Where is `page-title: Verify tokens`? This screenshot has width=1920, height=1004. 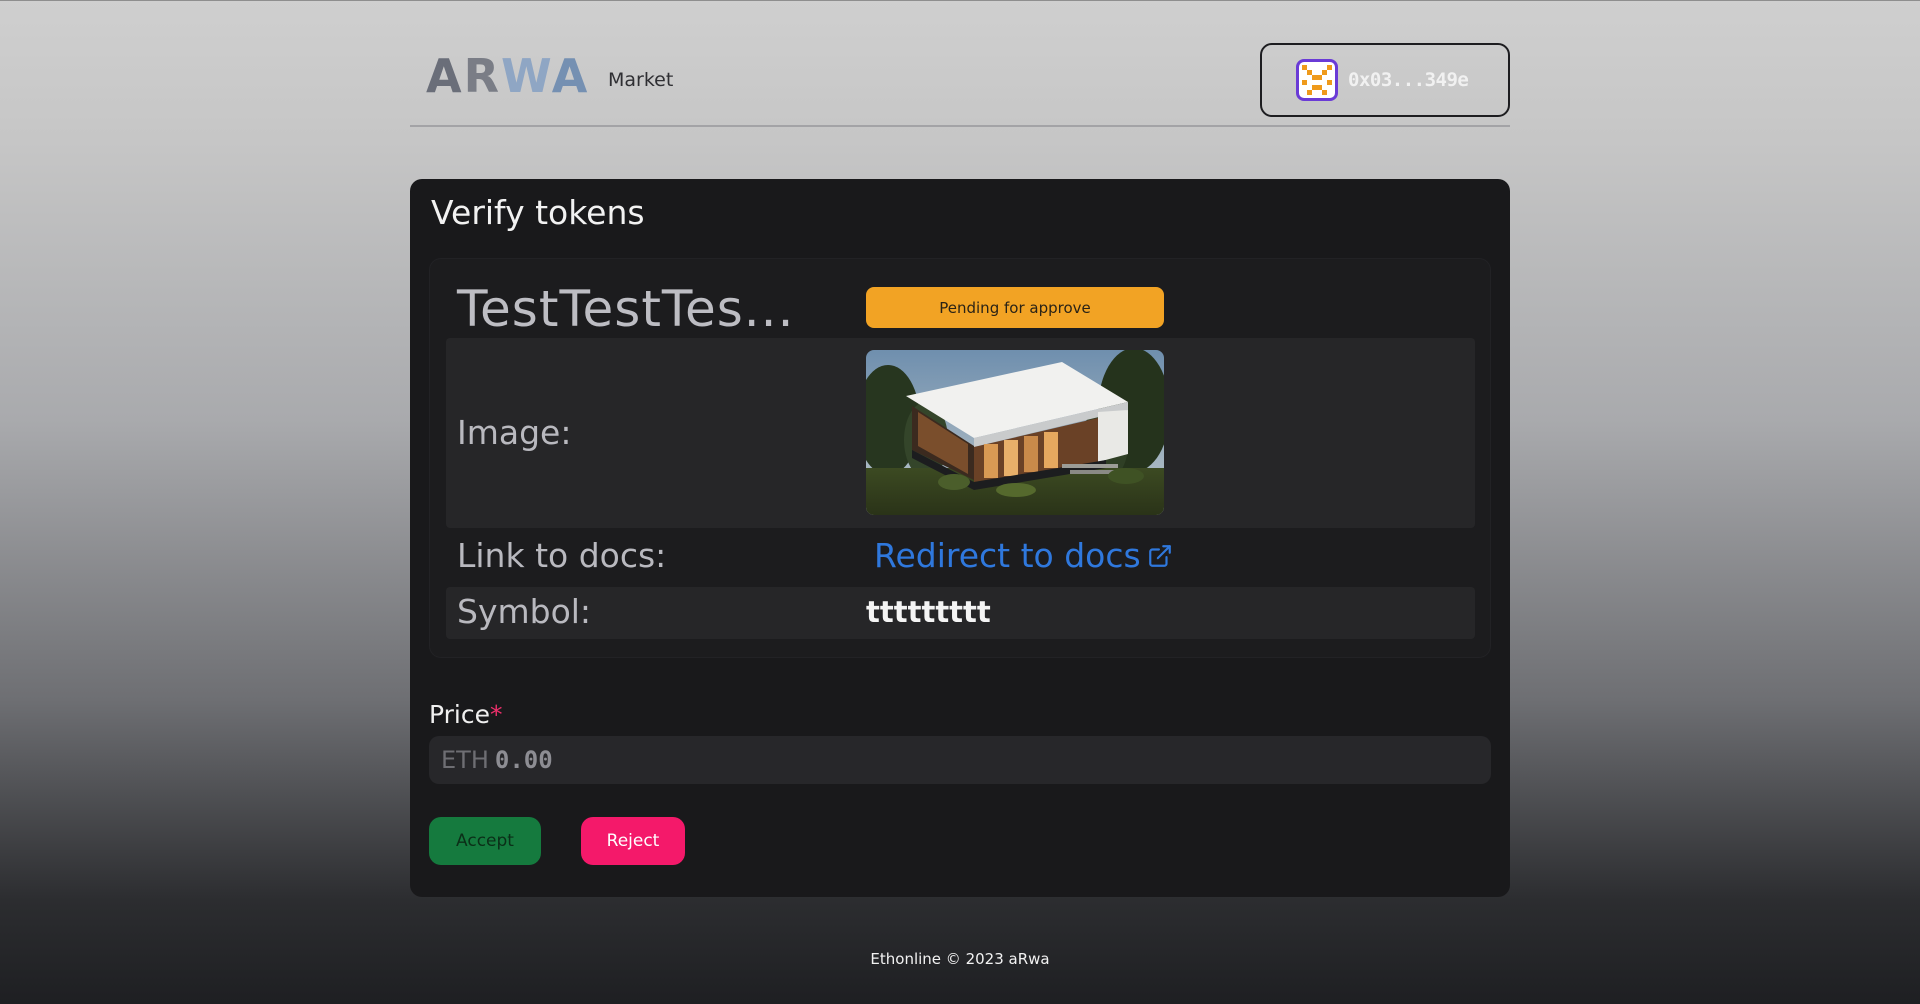 page-title: Verify tokens is located at coordinates (538, 212).